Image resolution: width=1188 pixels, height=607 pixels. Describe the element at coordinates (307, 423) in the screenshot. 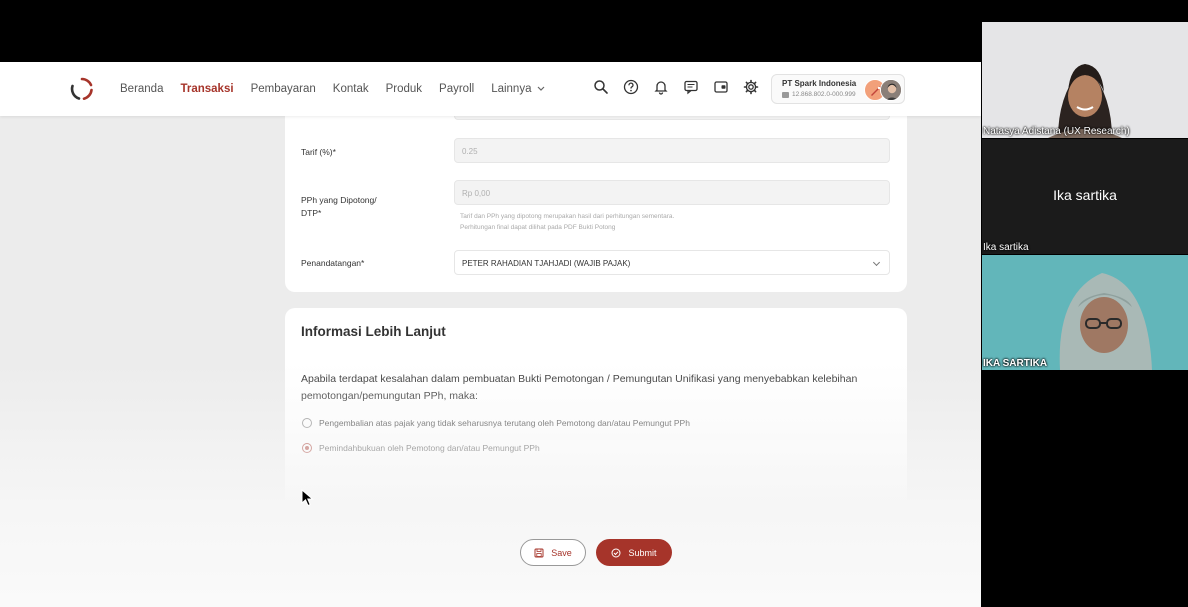

I see `radio-pengembalian` at that location.